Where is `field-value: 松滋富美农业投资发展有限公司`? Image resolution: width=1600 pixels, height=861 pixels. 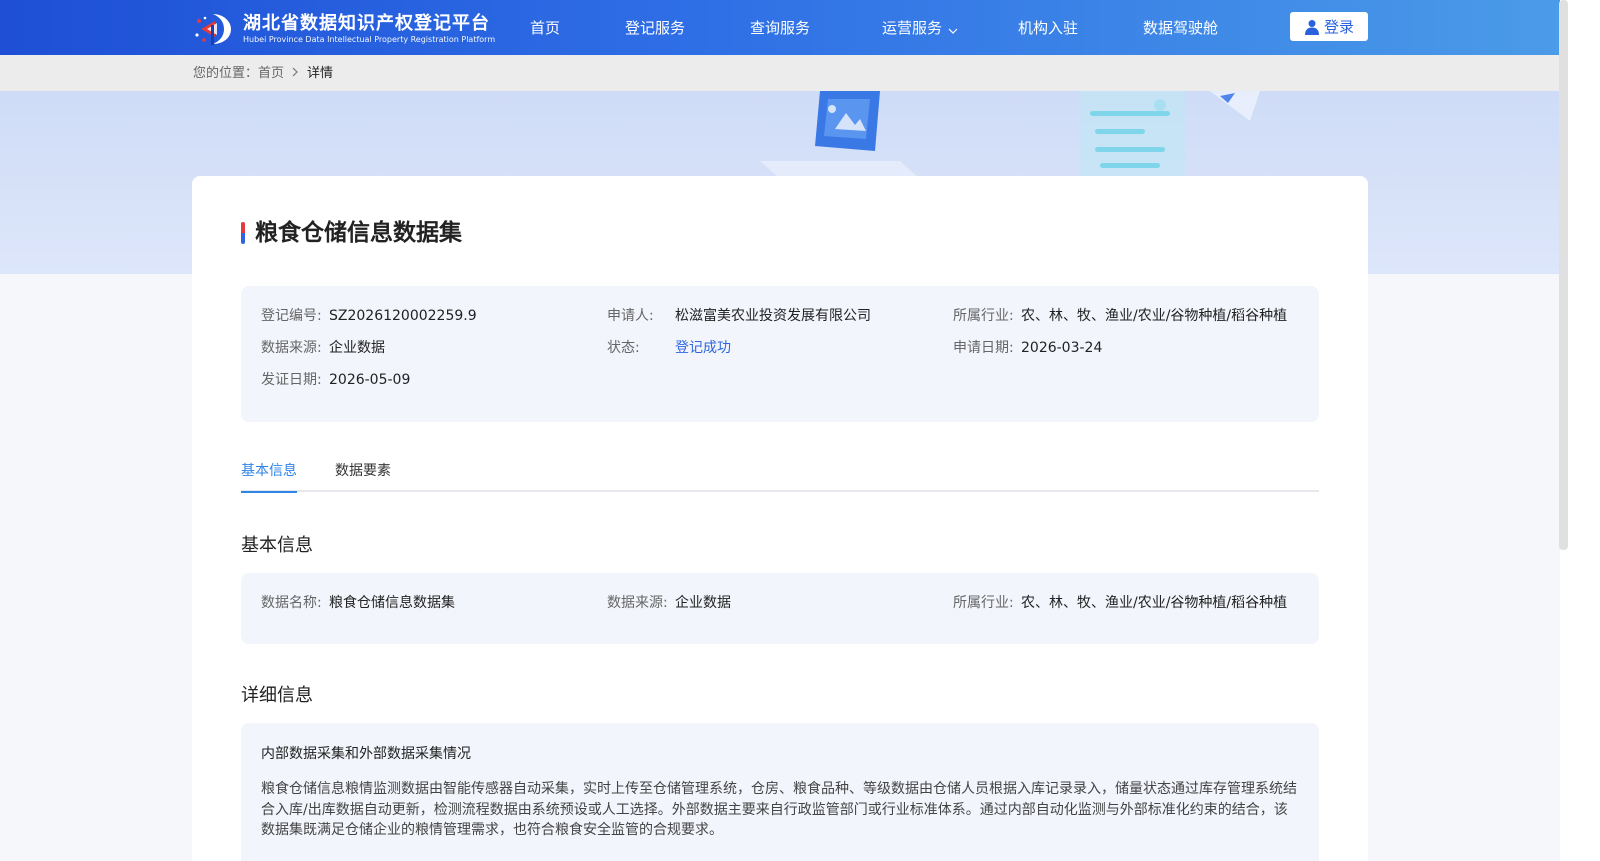
field-value: 松滋富美农业投资发展有限公司 is located at coordinates (773, 316).